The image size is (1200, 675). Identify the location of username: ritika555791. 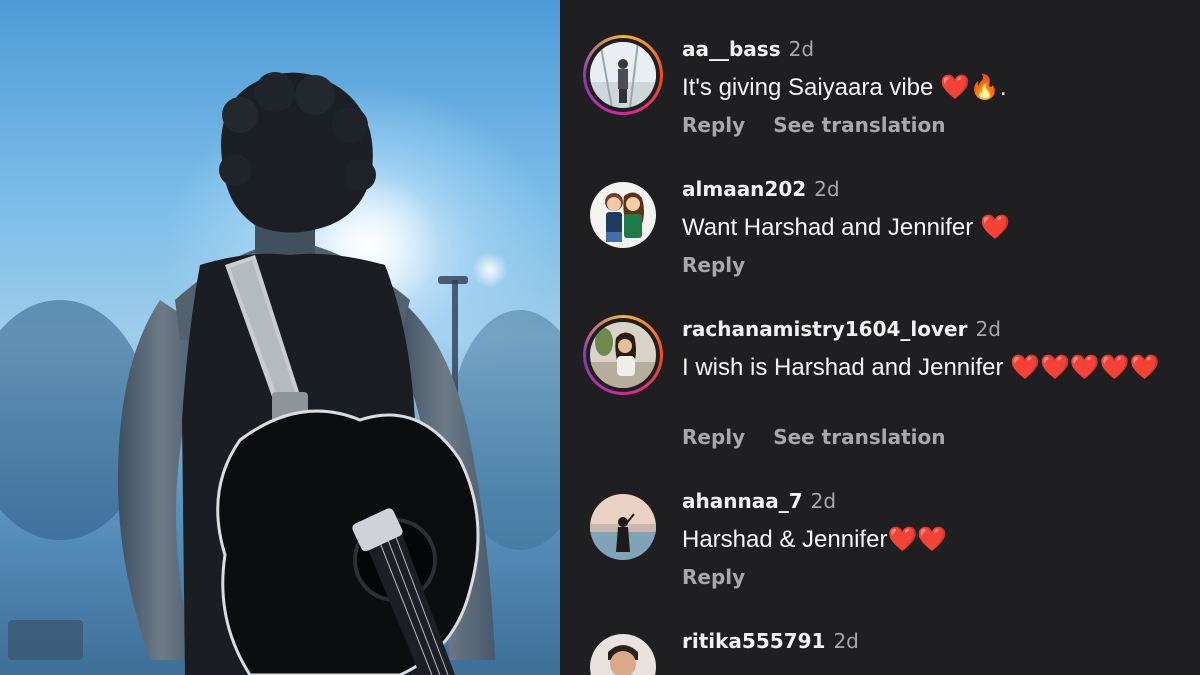
(753, 641).